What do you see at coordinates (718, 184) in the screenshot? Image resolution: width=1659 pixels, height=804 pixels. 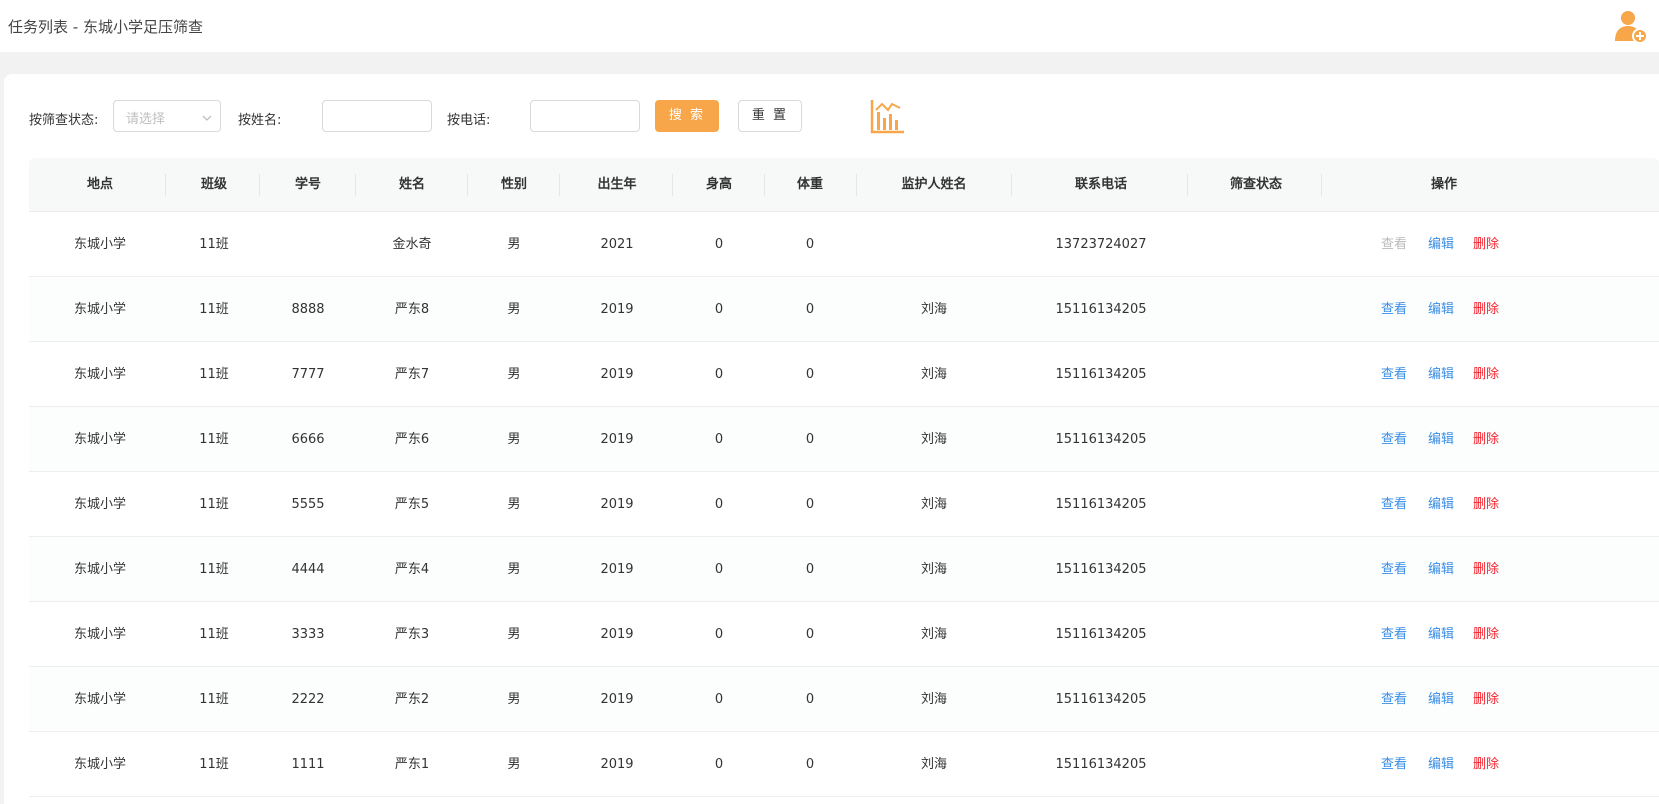 I see `column-header-height: 身高` at bounding box center [718, 184].